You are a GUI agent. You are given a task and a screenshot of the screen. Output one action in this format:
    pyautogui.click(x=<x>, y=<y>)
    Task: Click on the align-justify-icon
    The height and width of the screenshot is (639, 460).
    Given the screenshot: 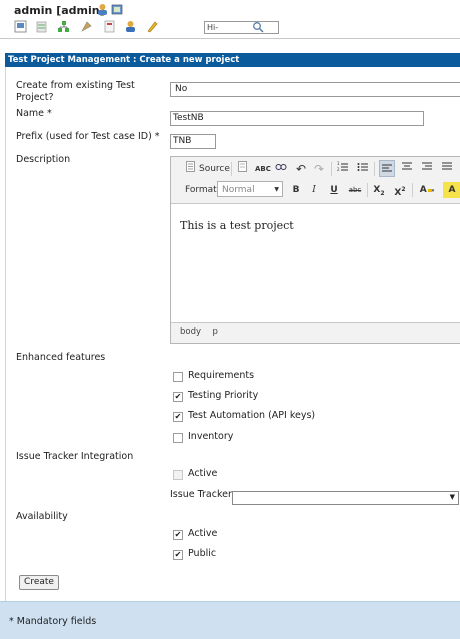 What is the action you would take?
    pyautogui.click(x=447, y=169)
    